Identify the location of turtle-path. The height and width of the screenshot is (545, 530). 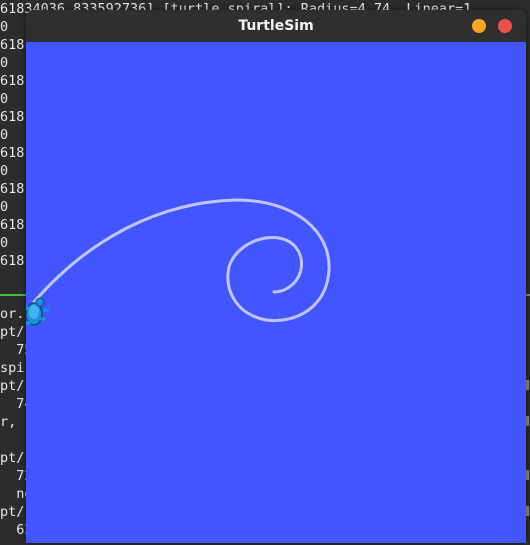
(181, 260).